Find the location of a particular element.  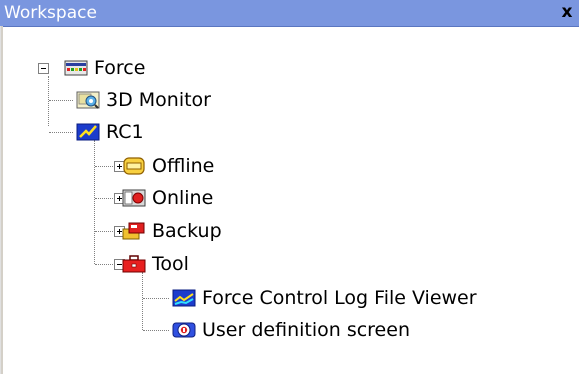

tree-node-3d-monitor: 3D Monitor is located at coordinates (176, 100).